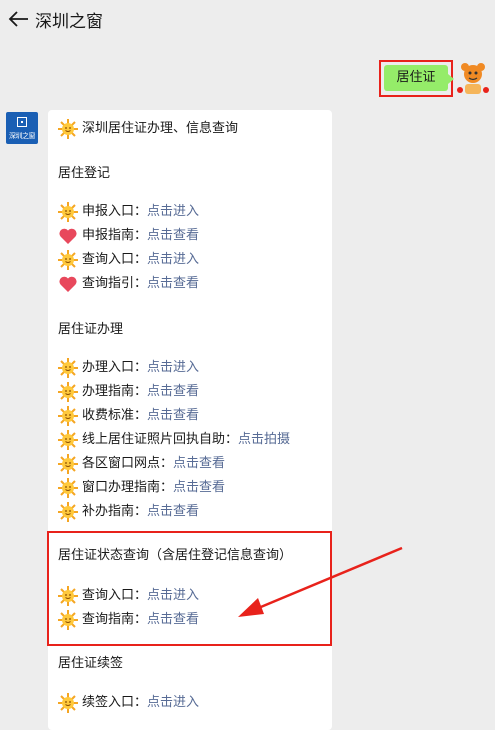 The image size is (495, 730). Describe the element at coordinates (91, 663) in the screenshot. I see `section-title: 居住证续签` at that location.